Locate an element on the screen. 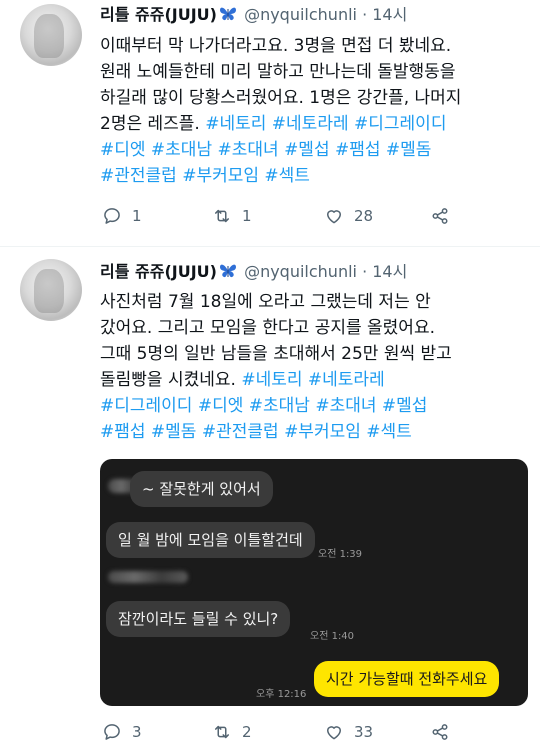 The height and width of the screenshot is (754, 540). chat-time: 오후 12:16 is located at coordinates (281, 694).